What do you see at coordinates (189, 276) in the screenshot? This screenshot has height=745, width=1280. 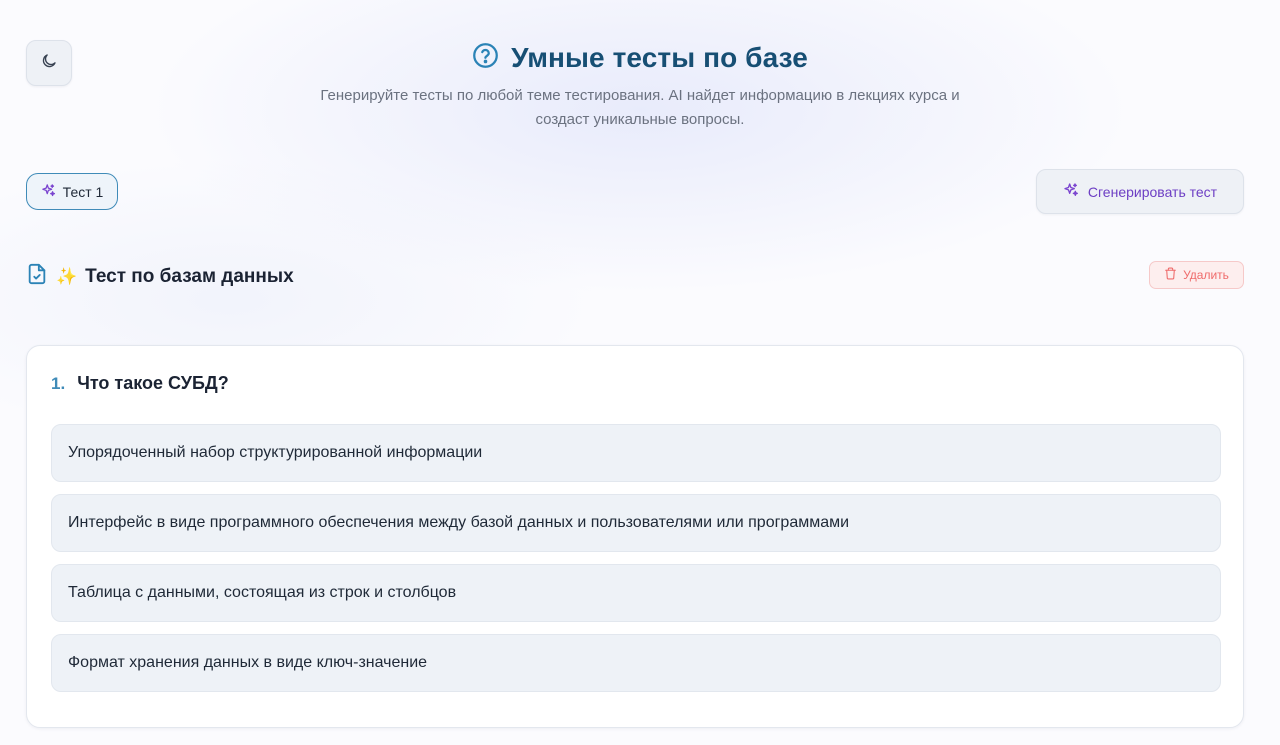 I see `test-title: Тест по базам данных` at bounding box center [189, 276].